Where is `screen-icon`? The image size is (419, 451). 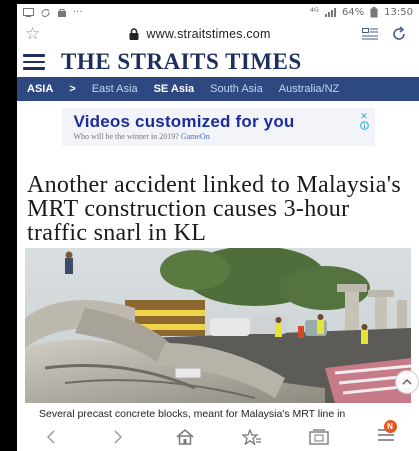 screen-icon is located at coordinates (28, 12).